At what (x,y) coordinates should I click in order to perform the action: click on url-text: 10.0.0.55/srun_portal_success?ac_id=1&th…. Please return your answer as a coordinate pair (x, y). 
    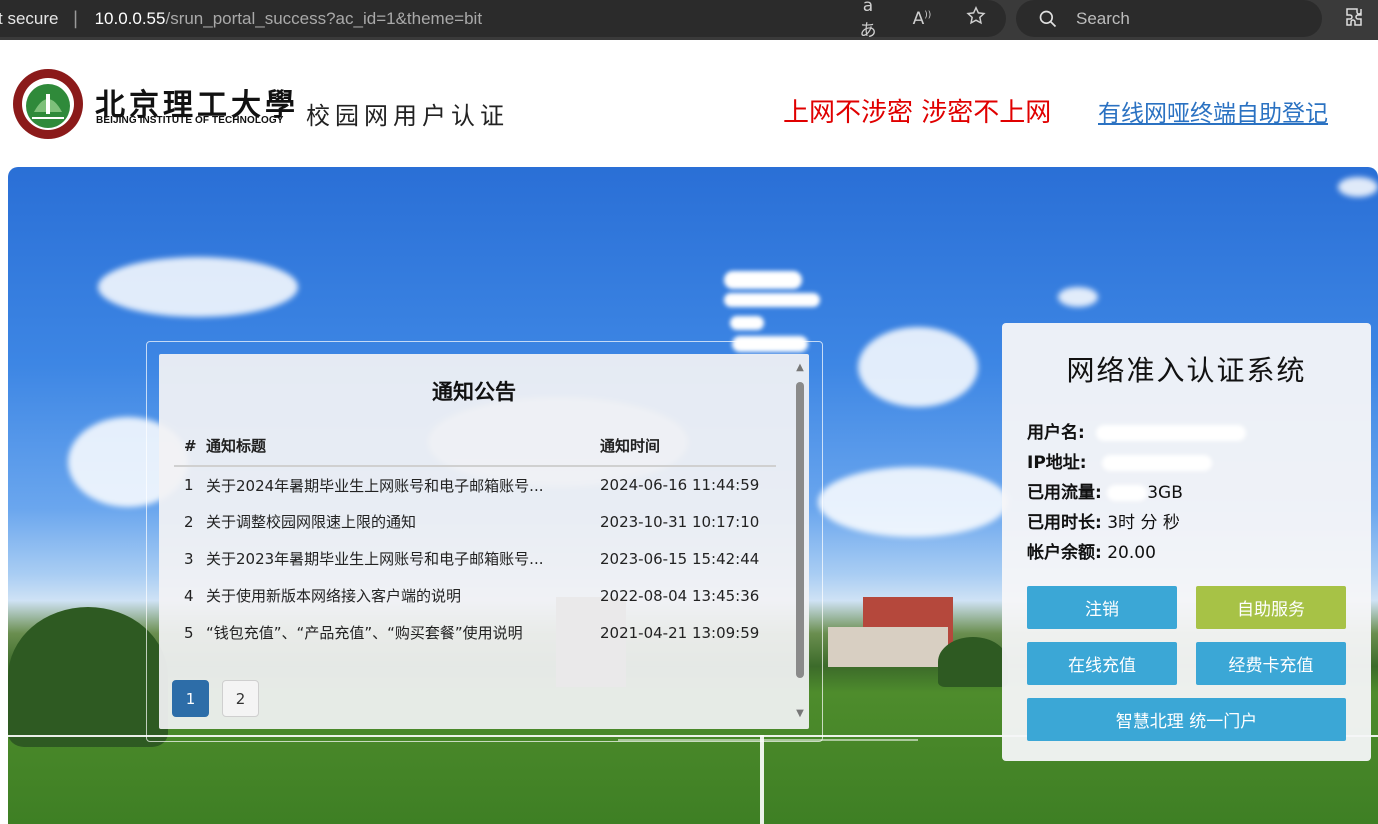
    Looking at the image, I should click on (289, 19).